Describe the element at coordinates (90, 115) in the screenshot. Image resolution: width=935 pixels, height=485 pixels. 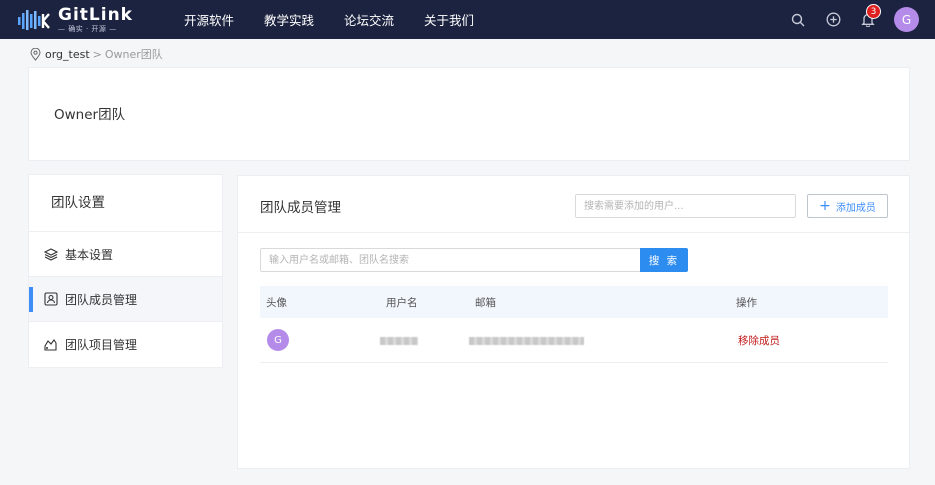
I see `team-title: Owner团队` at that location.